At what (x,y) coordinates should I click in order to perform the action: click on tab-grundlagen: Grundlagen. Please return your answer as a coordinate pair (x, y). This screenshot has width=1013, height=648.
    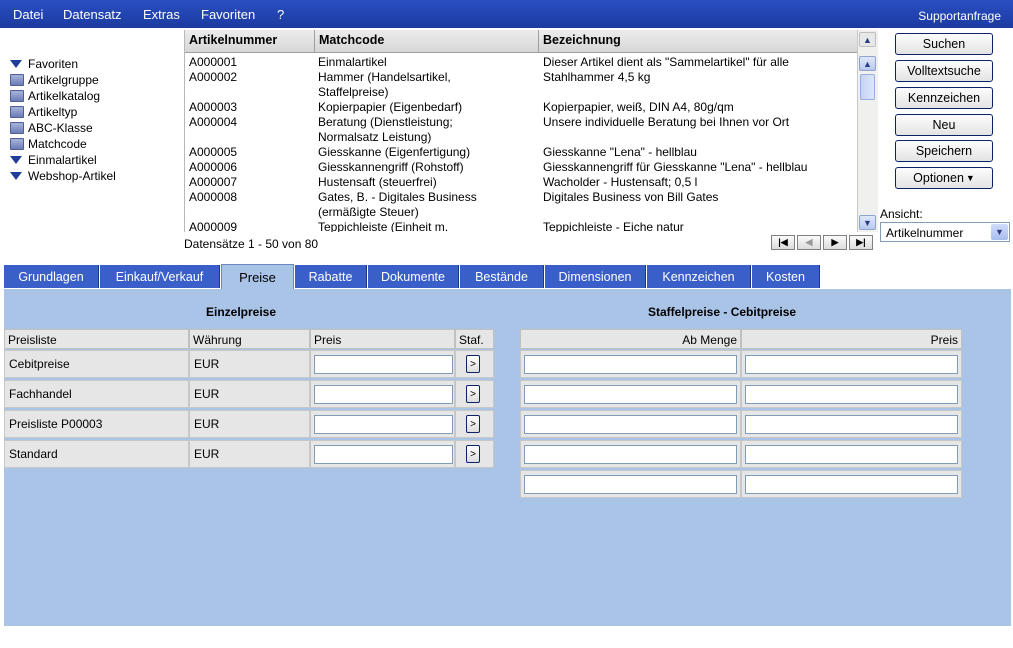
    Looking at the image, I should click on (51, 276).